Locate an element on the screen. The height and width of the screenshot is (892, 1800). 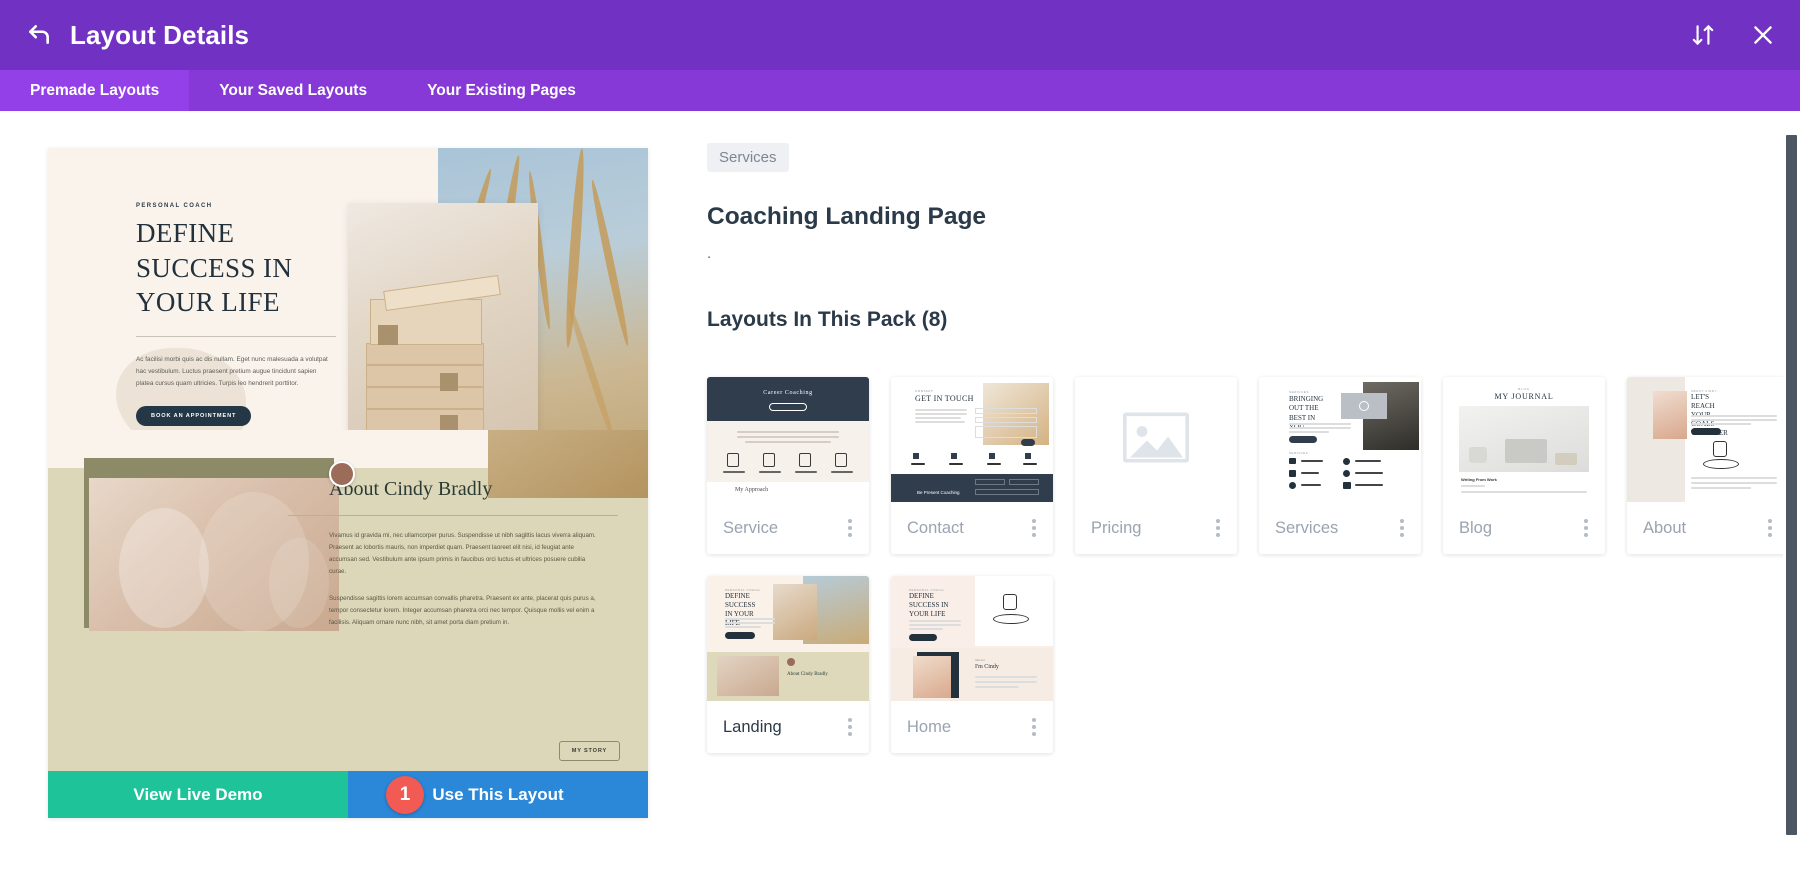
layout-card-label: Blog is located at coordinates (1476, 527).